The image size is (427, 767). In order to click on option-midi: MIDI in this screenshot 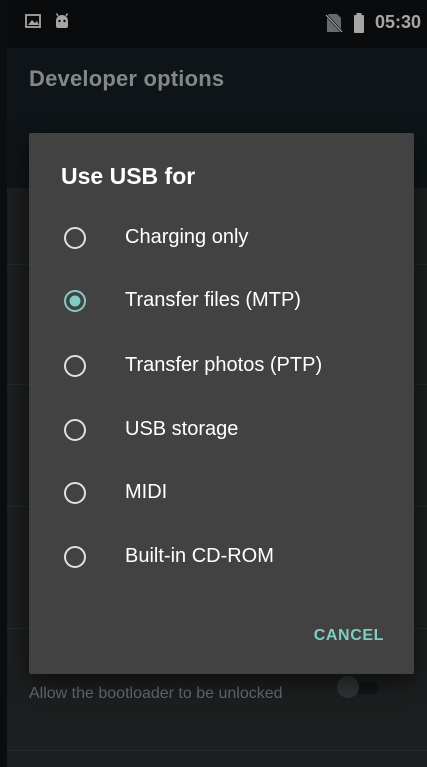, I will do `click(221, 493)`.